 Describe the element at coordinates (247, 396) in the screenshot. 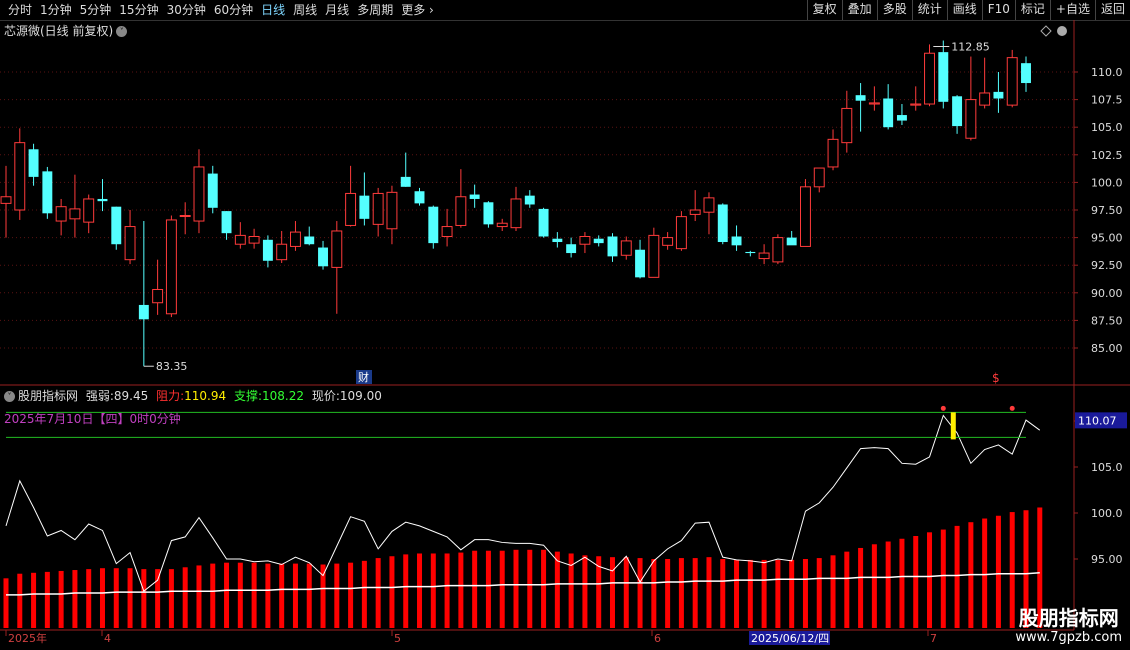

I see `support-label: 支撑:` at that location.